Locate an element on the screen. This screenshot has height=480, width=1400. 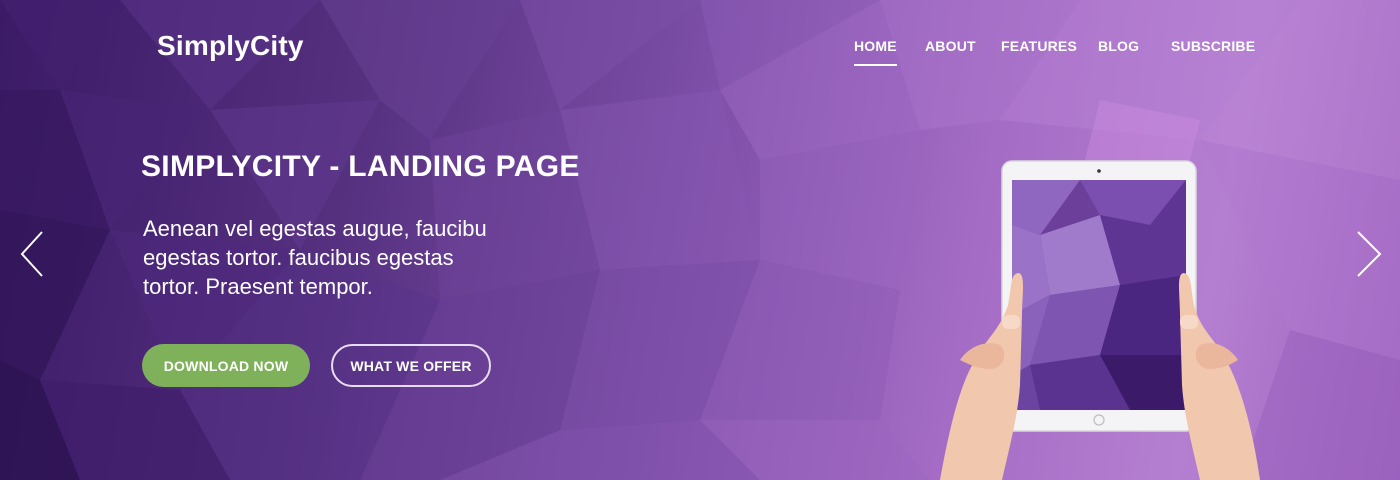
hero-title: SIMPLYCITY - LANDING PAGE is located at coordinates (360, 166).